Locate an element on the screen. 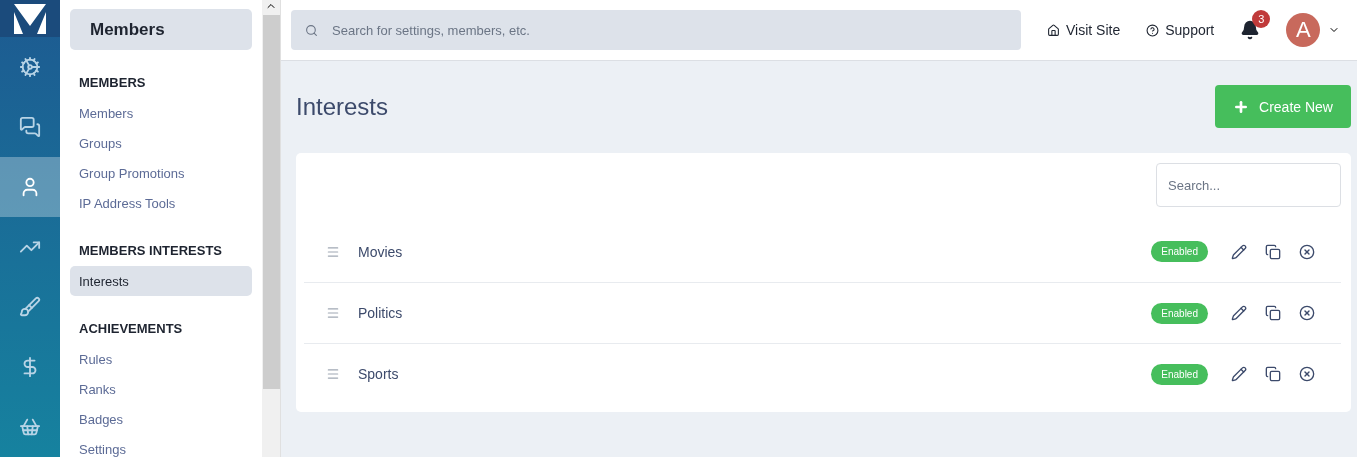 The width and height of the screenshot is (1357, 457). search-field: Search for settings, members, etc. is located at coordinates (675, 30).